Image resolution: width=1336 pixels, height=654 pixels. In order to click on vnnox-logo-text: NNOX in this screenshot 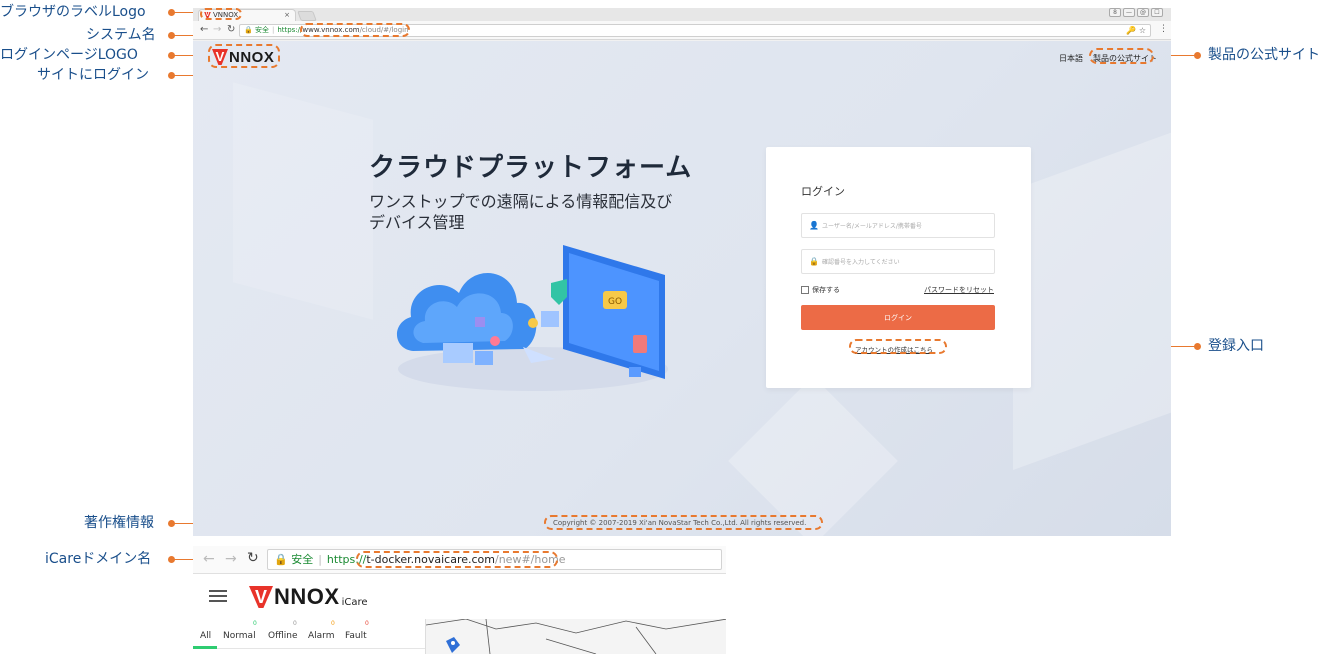, I will do `click(307, 596)`.